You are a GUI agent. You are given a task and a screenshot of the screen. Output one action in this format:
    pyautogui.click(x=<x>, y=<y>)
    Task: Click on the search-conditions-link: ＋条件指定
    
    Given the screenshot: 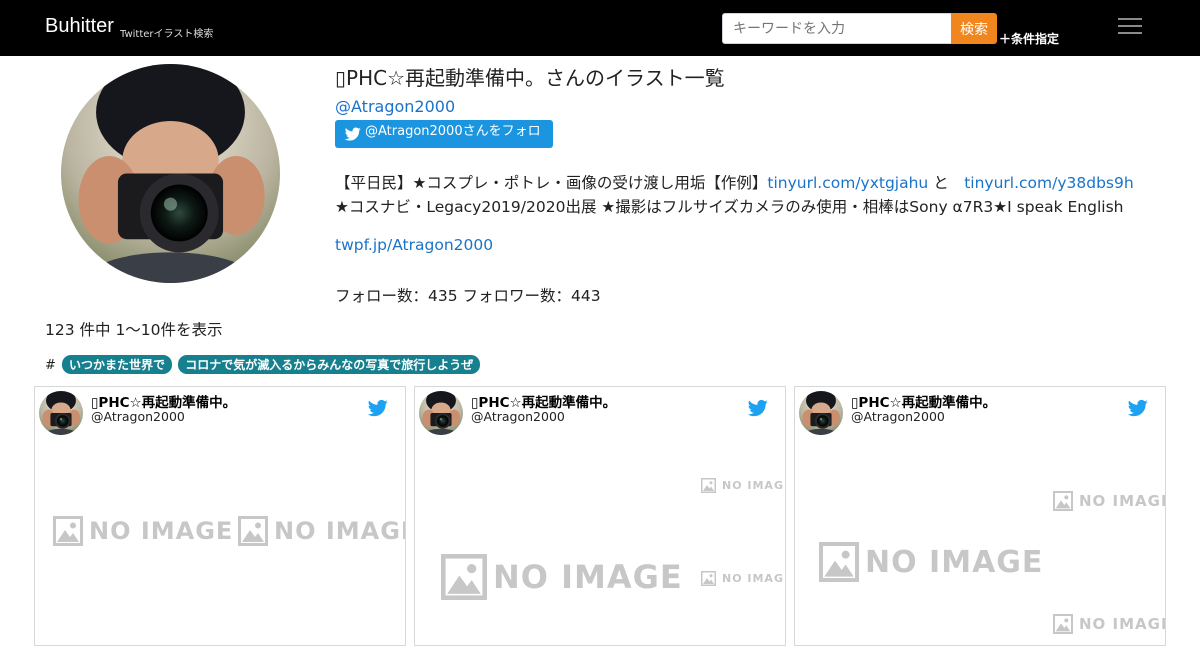 What is the action you would take?
    pyautogui.click(x=1029, y=38)
    